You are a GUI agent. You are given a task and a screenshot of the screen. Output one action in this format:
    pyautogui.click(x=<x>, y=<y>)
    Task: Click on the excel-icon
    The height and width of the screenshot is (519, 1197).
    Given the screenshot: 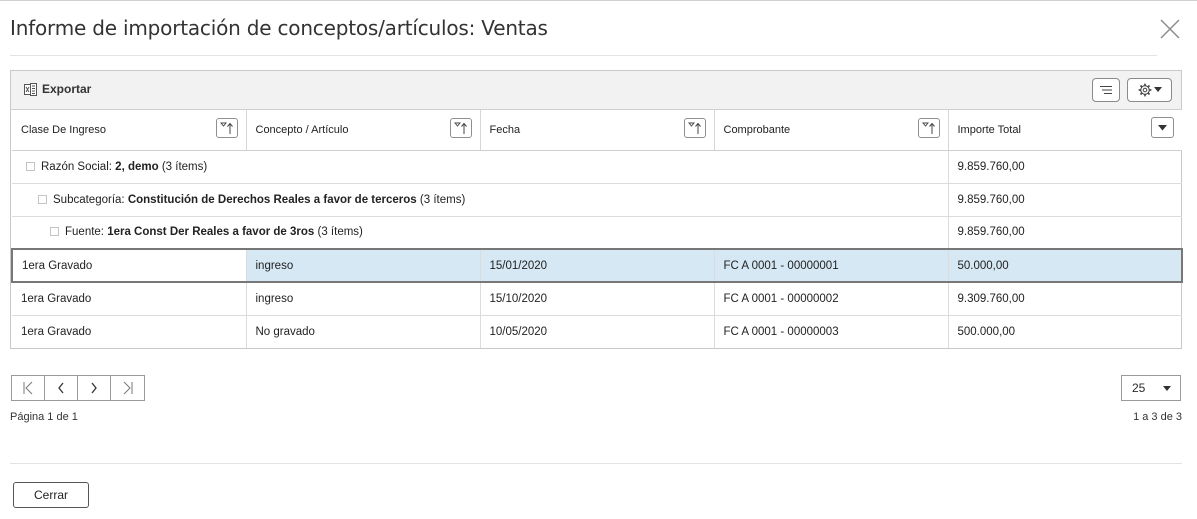 What is the action you would take?
    pyautogui.click(x=30, y=89)
    